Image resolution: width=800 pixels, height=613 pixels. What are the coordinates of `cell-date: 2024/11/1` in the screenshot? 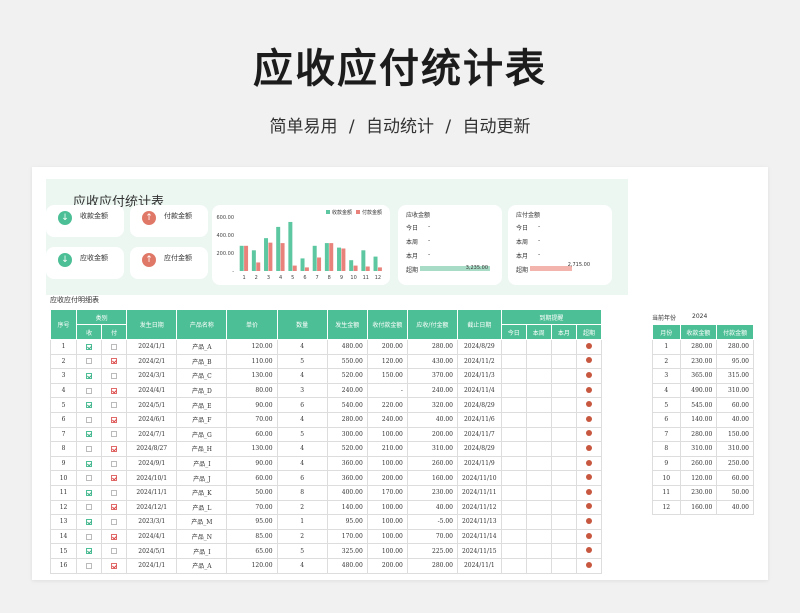 It's located at (152, 492).